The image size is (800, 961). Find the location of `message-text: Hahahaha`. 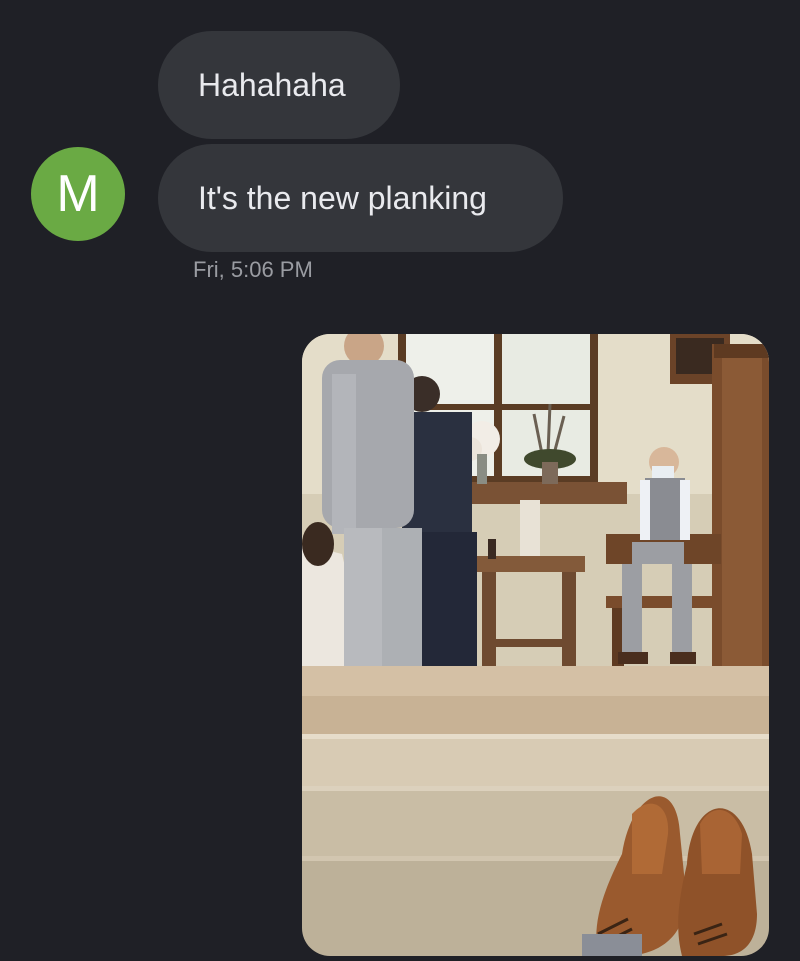

message-text: Hahahaha is located at coordinates (272, 84).